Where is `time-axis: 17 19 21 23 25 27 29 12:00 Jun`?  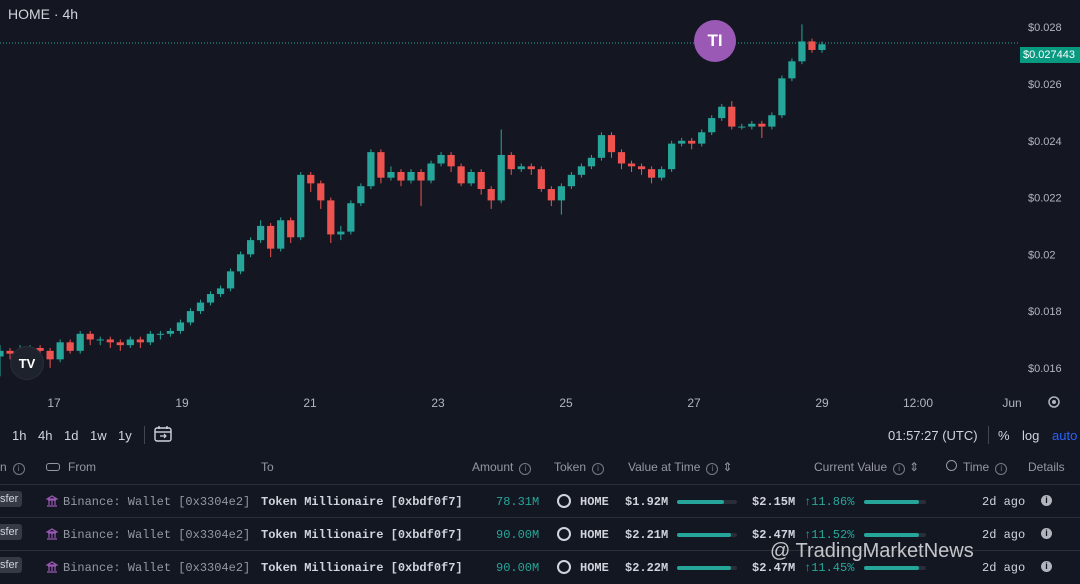
time-axis: 17 19 21 23 25 27 29 12:00 Jun is located at coordinates (540, 403).